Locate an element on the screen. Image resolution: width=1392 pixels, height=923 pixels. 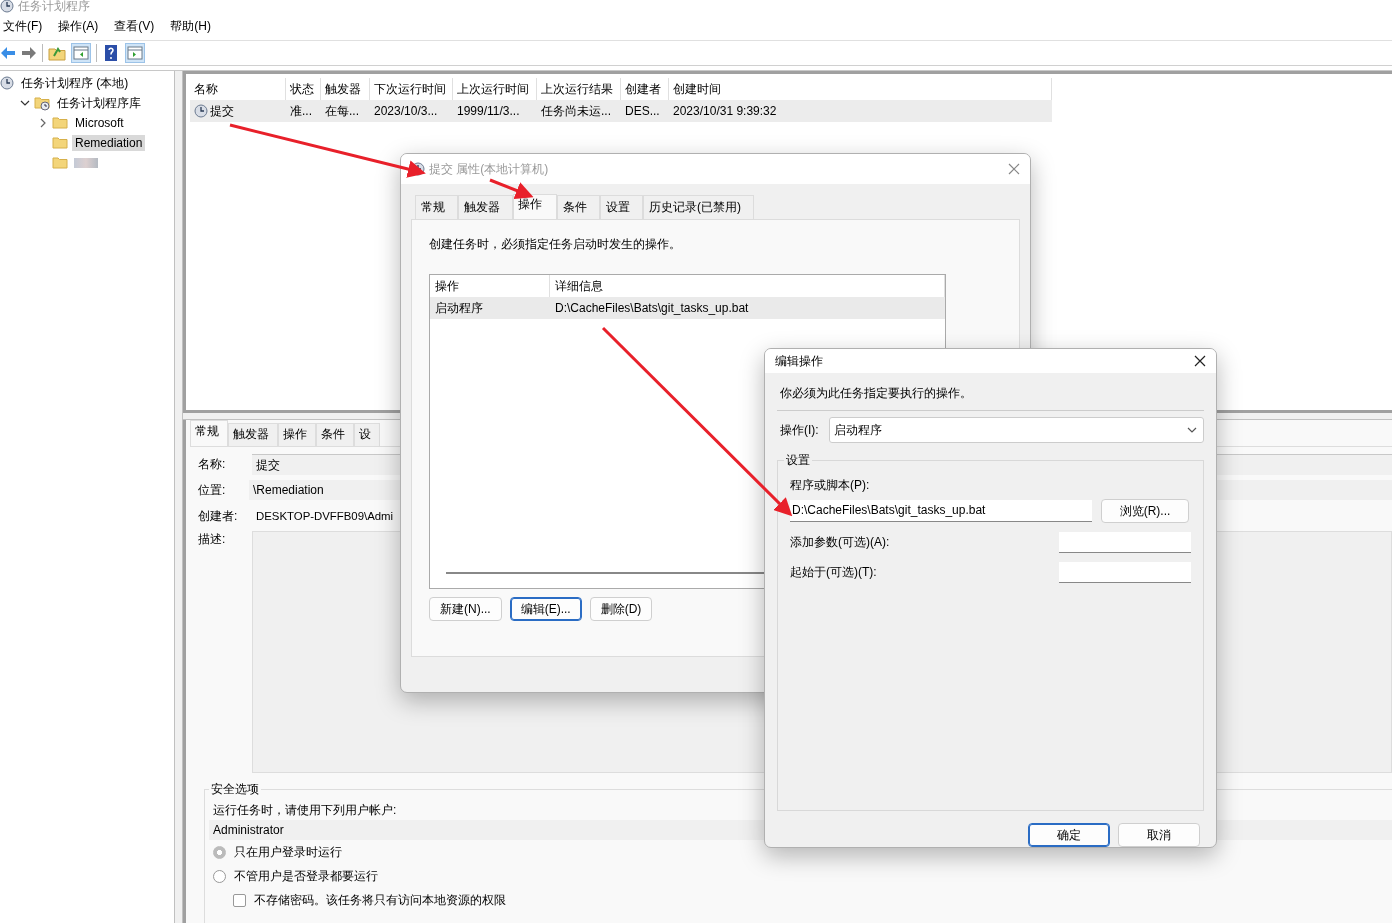
checkbox-label: 不存储密码。该任务将只有访问本地资源的权限 is located at coordinates (380, 900).